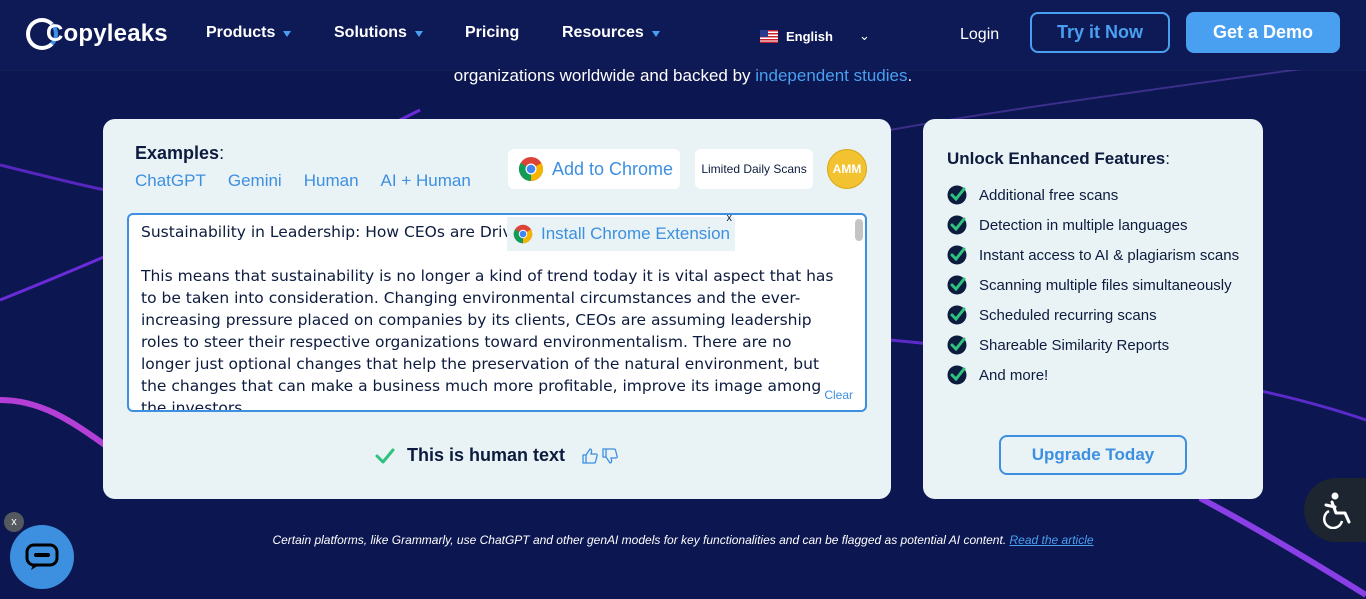 The width and height of the screenshot is (1366, 599). Describe the element at coordinates (486, 455) in the screenshot. I see `result-text: This is human text` at that location.